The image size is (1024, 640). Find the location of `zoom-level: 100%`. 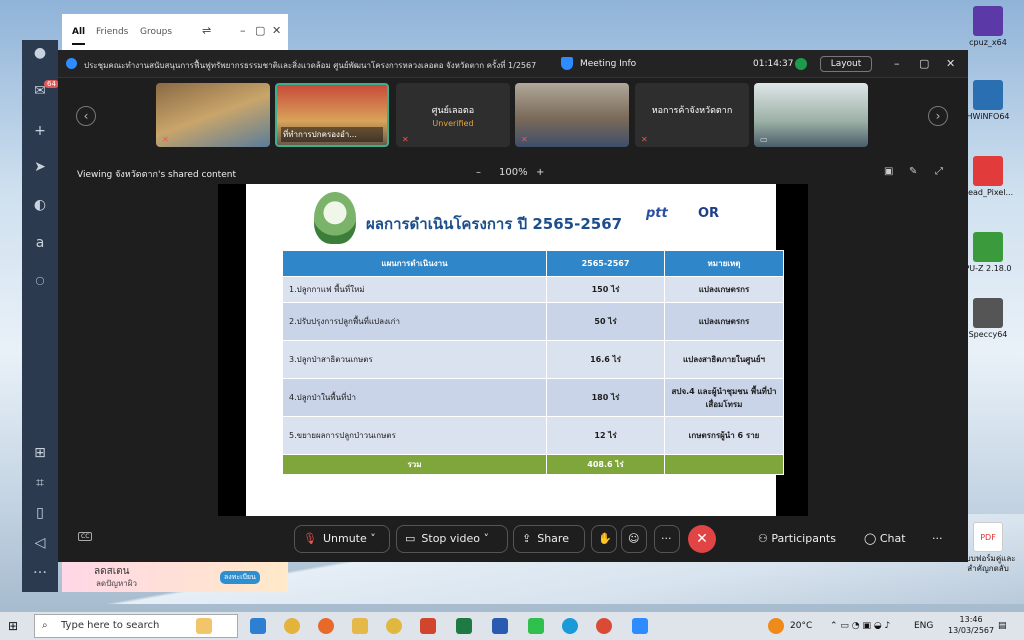

zoom-level: 100% is located at coordinates (513, 172).